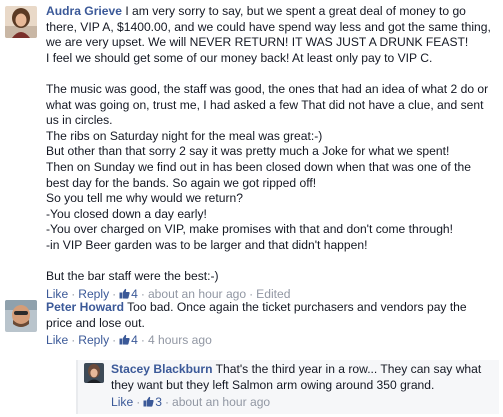 This screenshot has height=417, width=503. I want to click on comment-text: price and lose out., so click(95, 322).